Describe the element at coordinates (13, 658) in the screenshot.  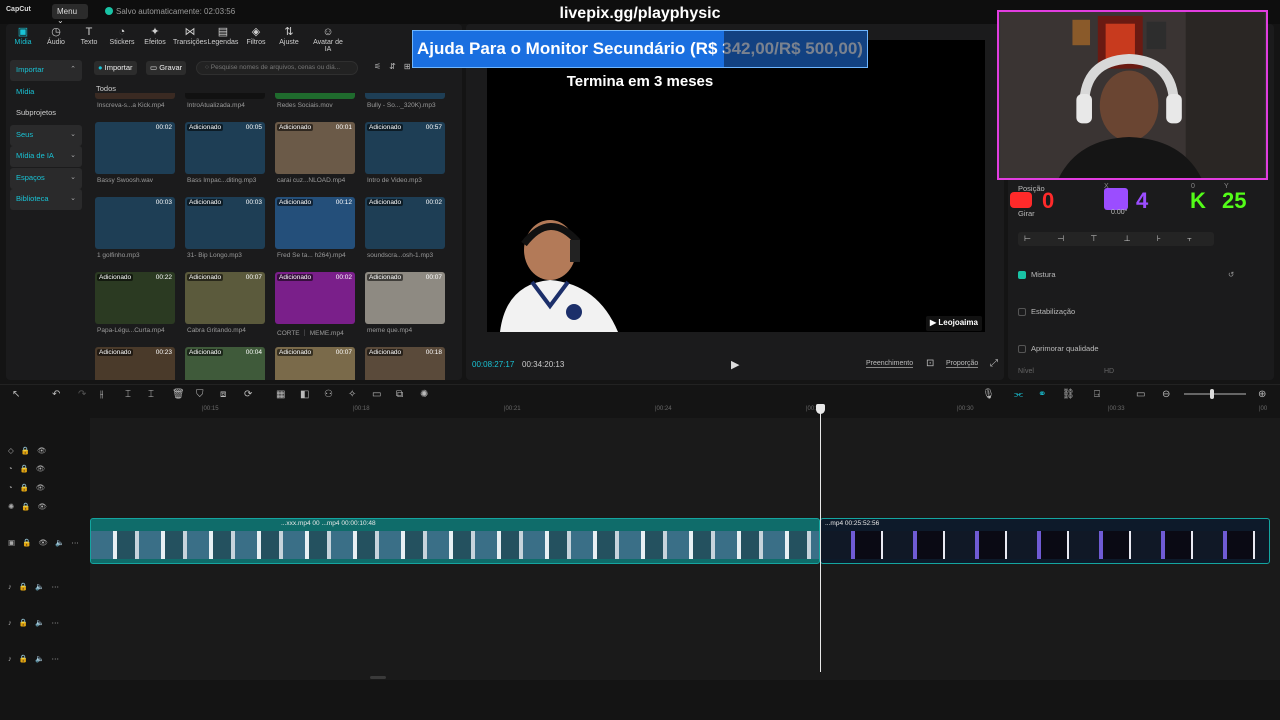
I see `audio-track-icon: ♪` at that location.